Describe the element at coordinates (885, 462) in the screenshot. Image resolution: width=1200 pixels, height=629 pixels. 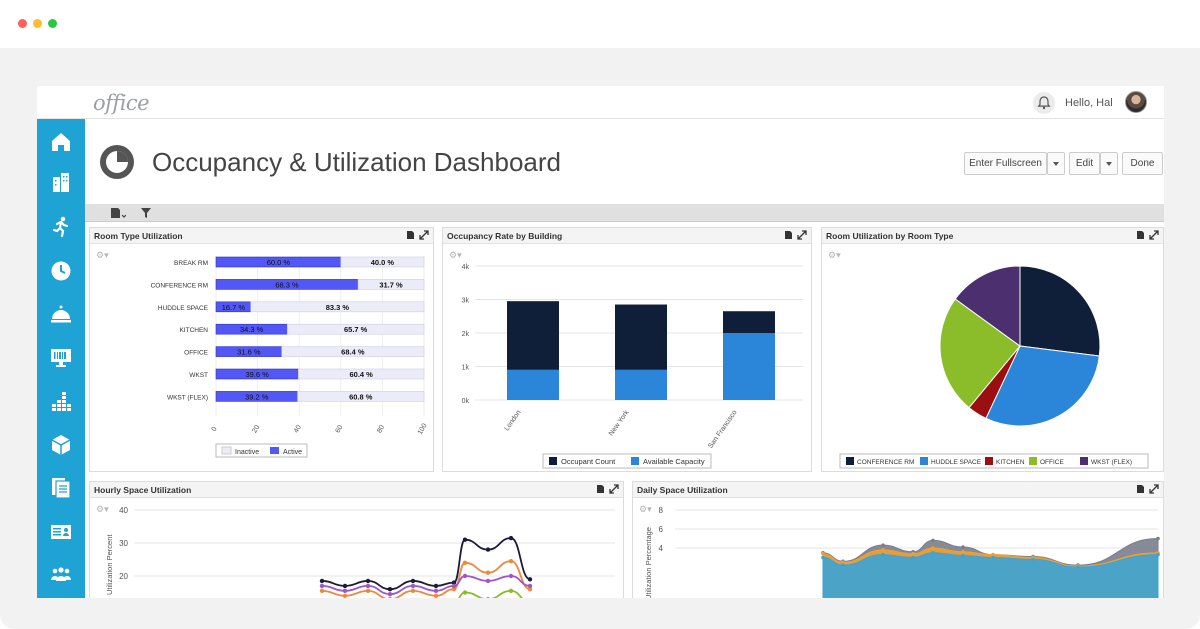
I see `legend-label: CONFERENCE RM` at that location.